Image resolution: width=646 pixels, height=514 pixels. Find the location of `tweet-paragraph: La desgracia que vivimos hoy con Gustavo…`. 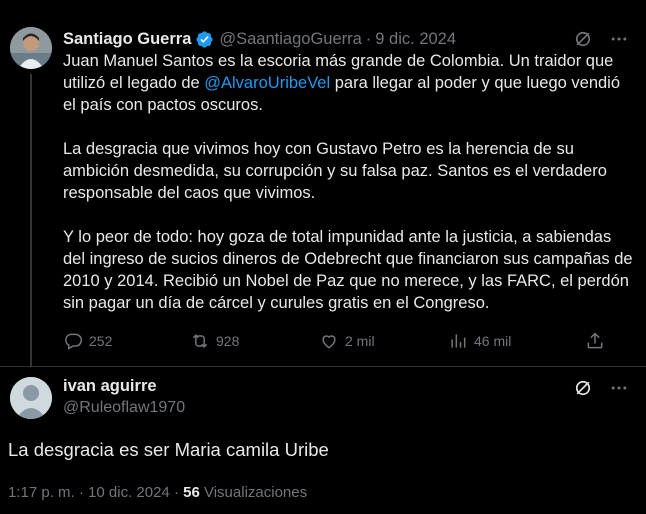

tweet-paragraph: La desgracia que vivimos hoy con Gustavo… is located at coordinates (335, 171).